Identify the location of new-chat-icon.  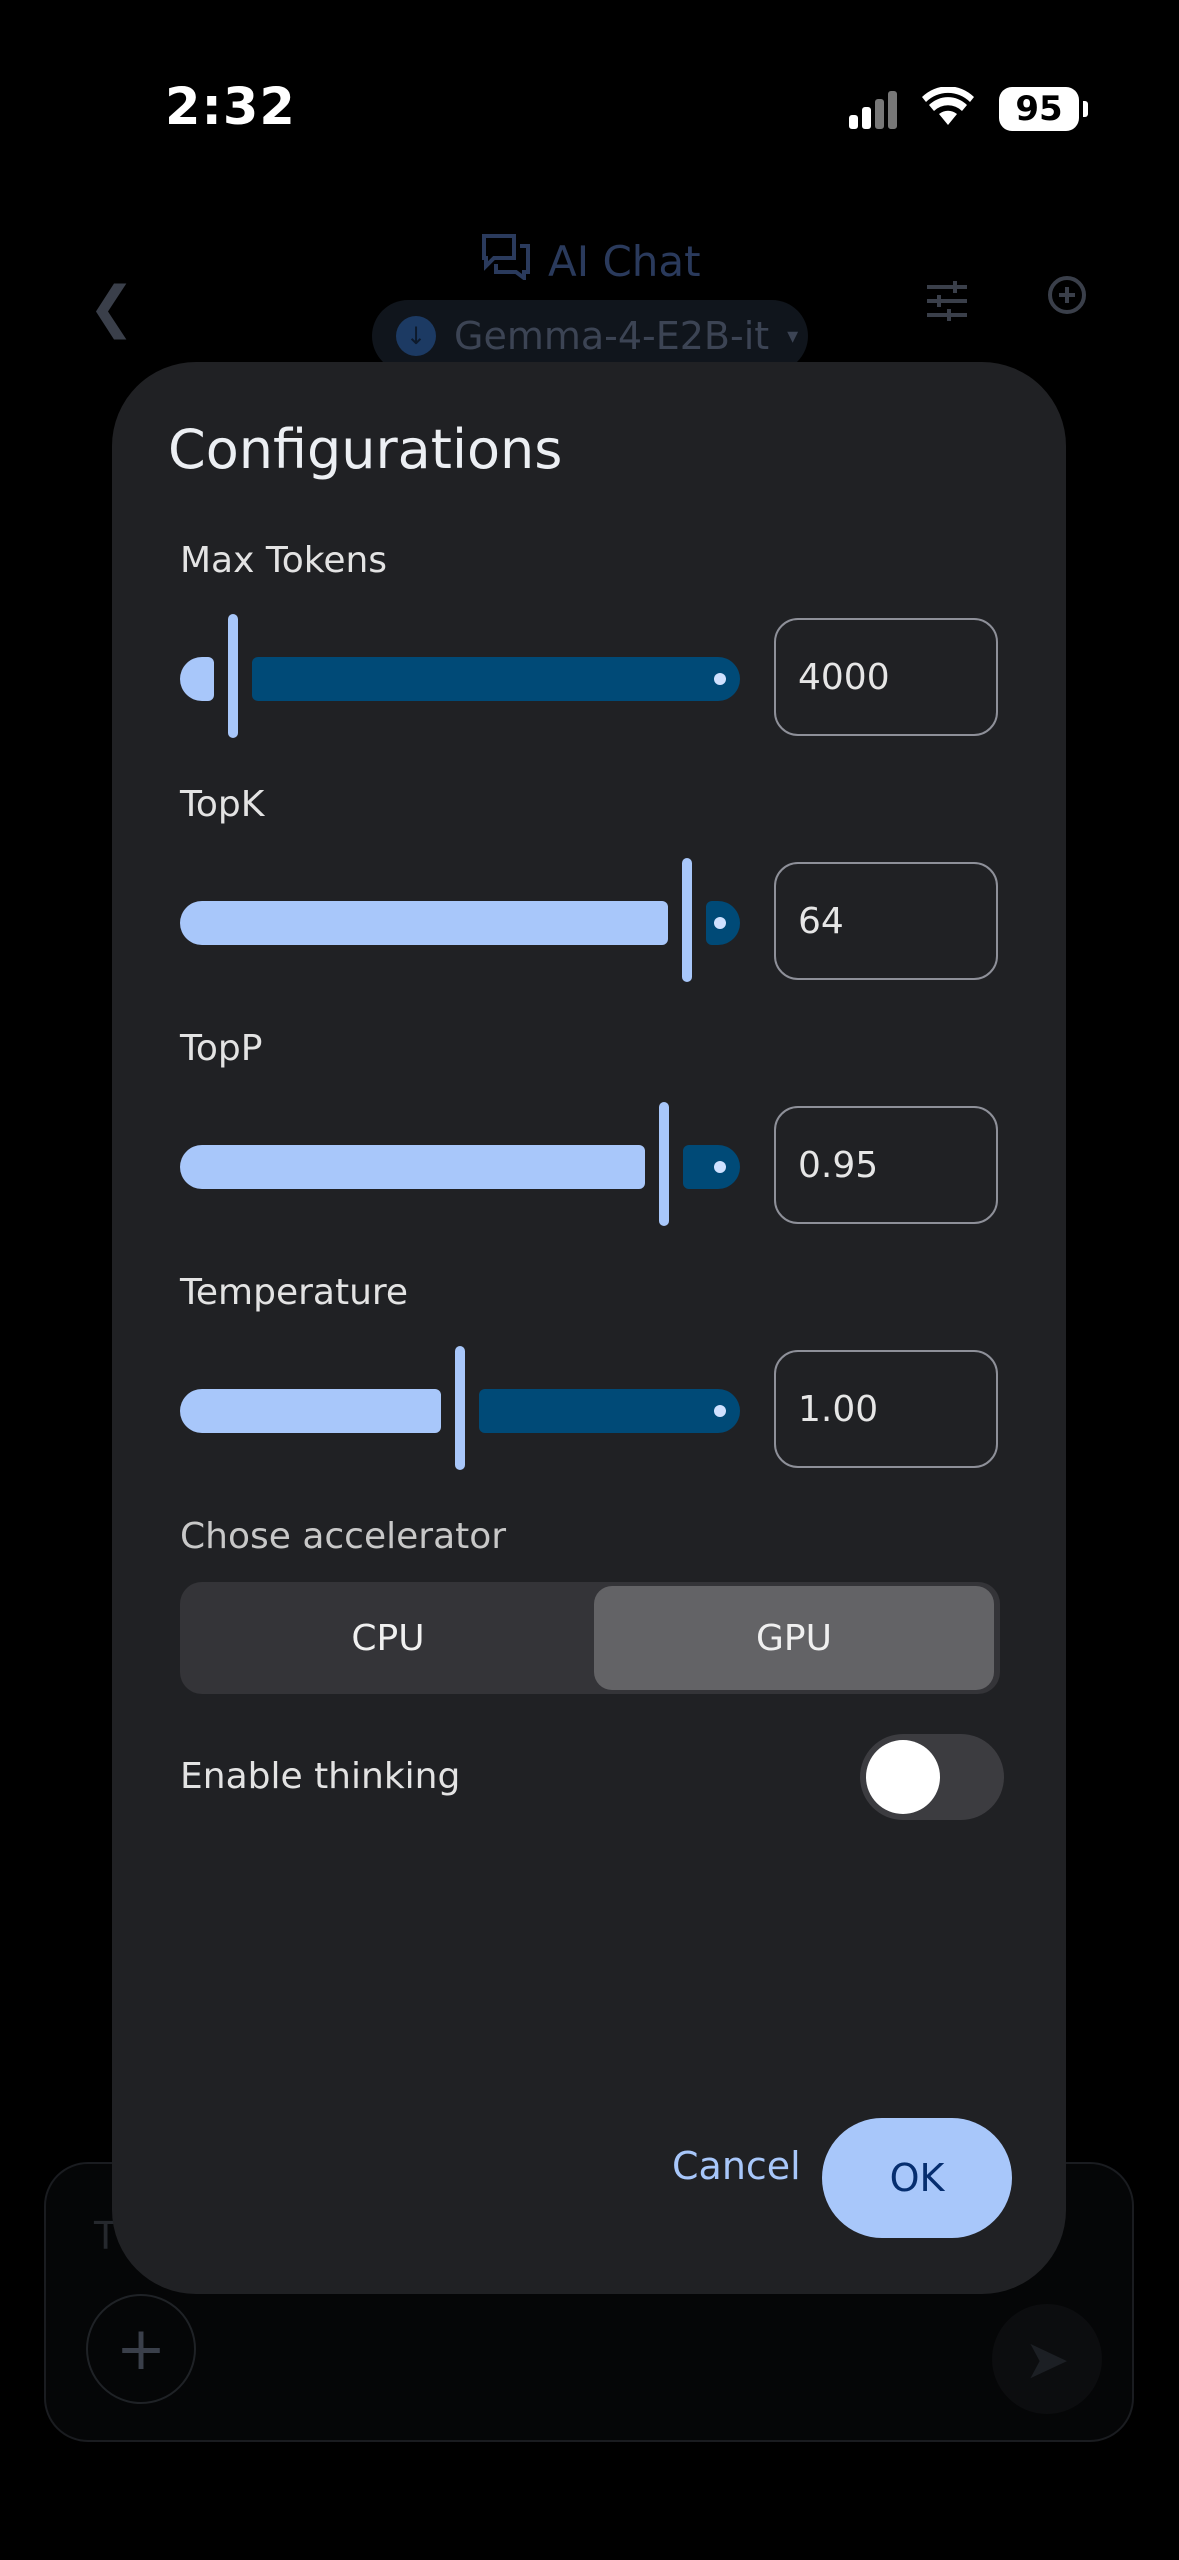
(1067, 302).